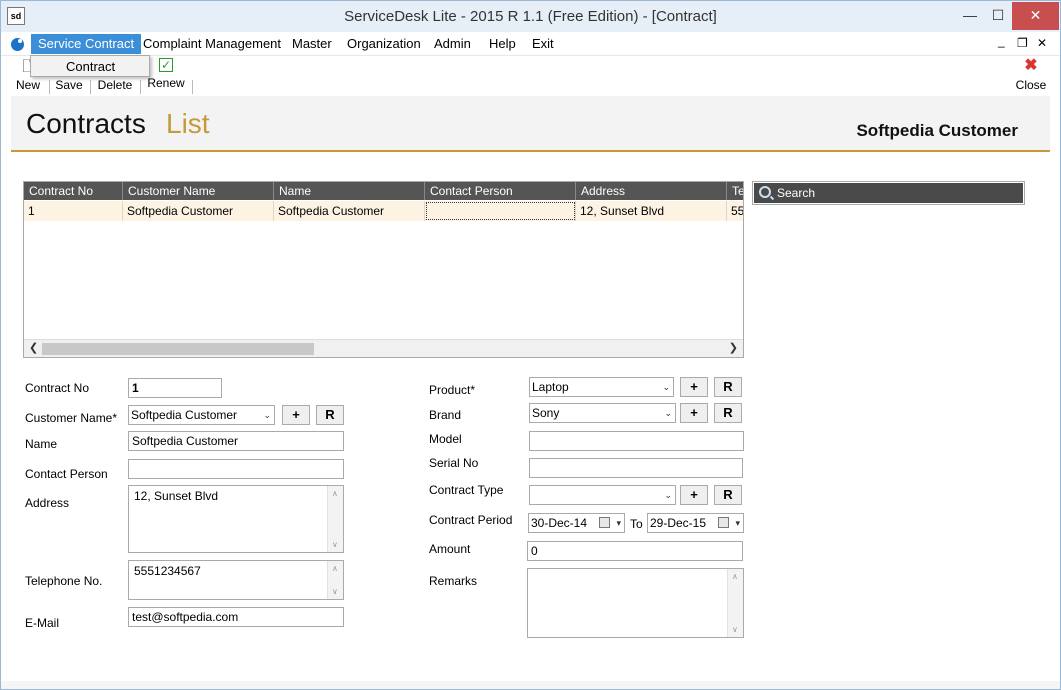 The height and width of the screenshot is (690, 1061). I want to click on menu-help: Help, so click(502, 44).